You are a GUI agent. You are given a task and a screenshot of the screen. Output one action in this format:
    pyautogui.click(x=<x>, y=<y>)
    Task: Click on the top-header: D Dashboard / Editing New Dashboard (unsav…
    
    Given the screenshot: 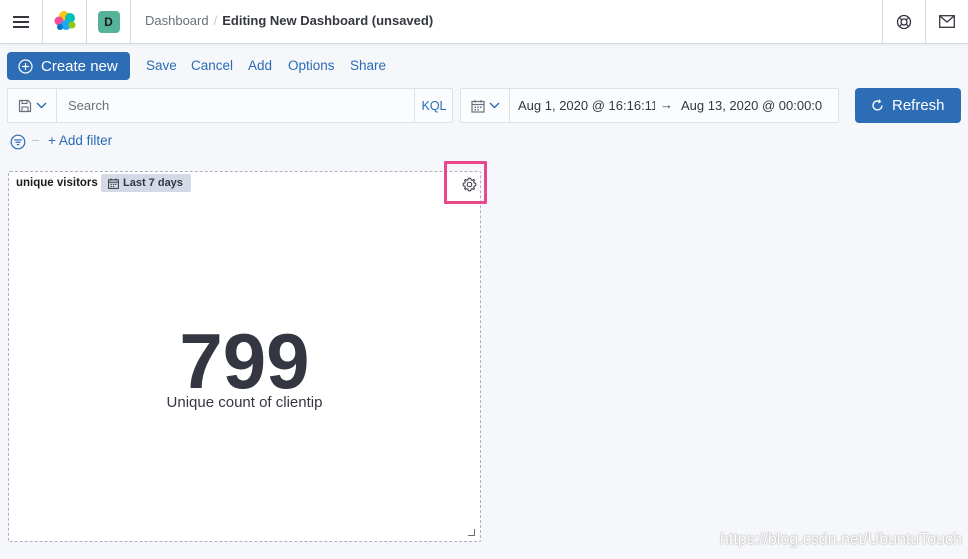 What is the action you would take?
    pyautogui.click(x=484, y=22)
    